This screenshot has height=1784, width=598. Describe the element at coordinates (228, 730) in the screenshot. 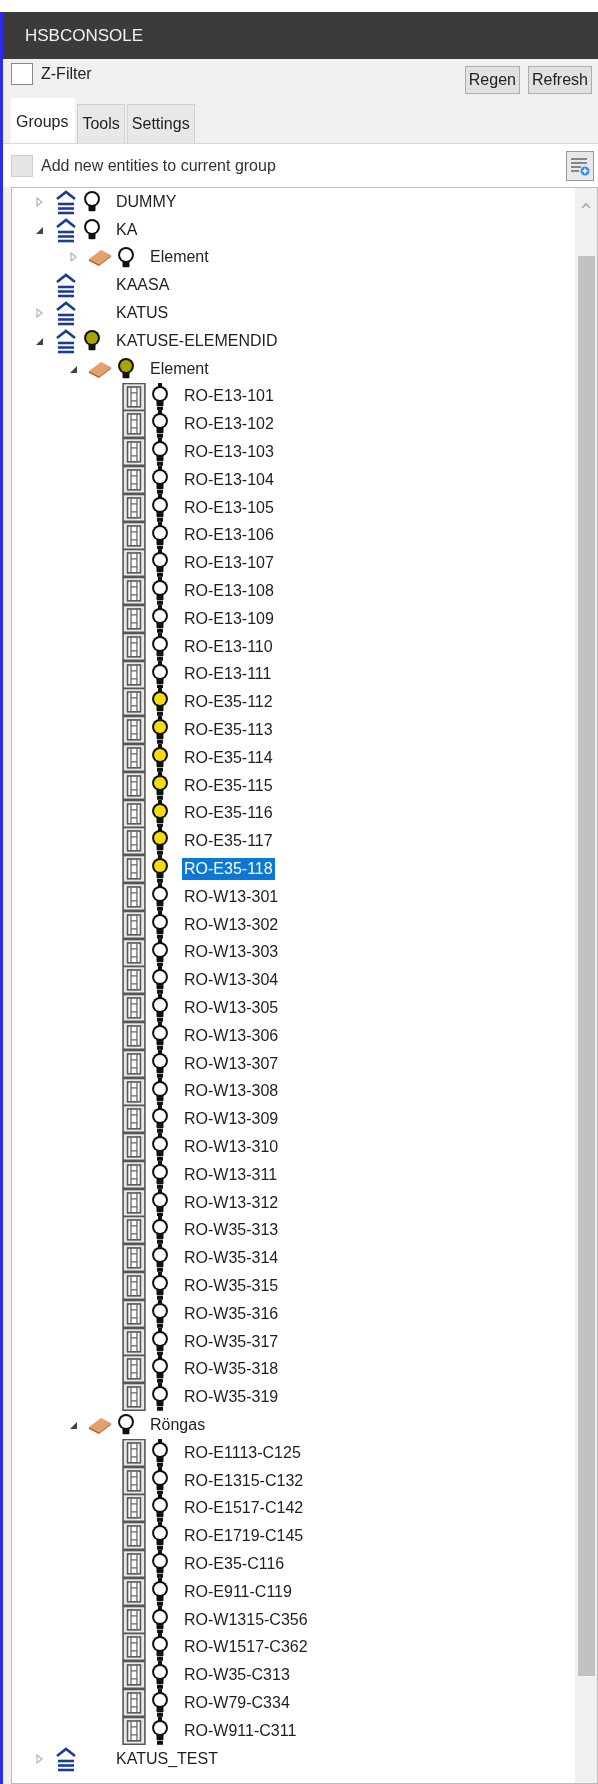

I see `tree-item: RO-E35-113` at that location.